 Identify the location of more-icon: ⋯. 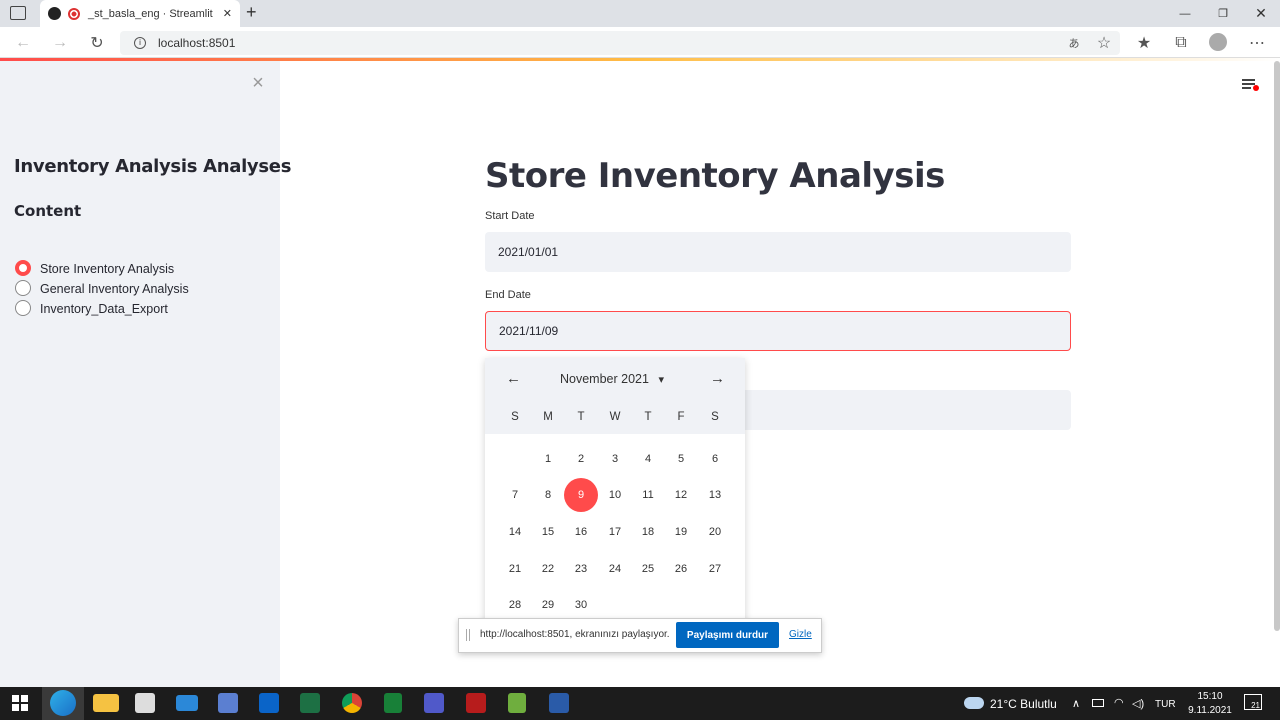
(1257, 43).